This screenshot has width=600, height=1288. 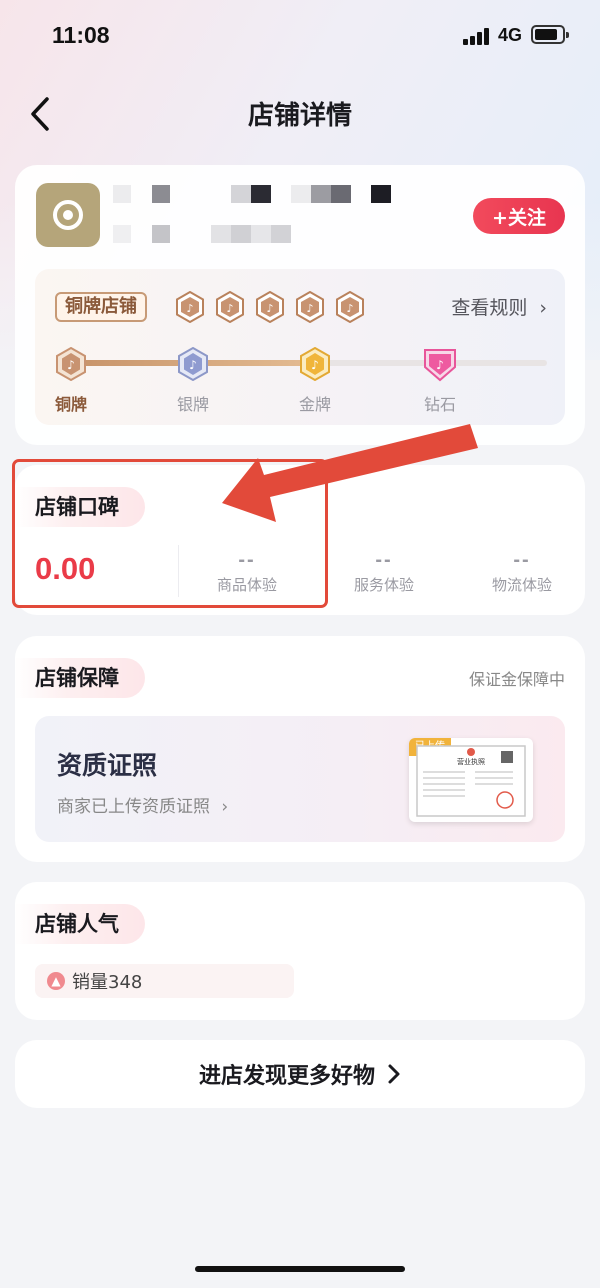 What do you see at coordinates (314, 404) in the screenshot?
I see `level-label-gold: 金牌` at bounding box center [314, 404].